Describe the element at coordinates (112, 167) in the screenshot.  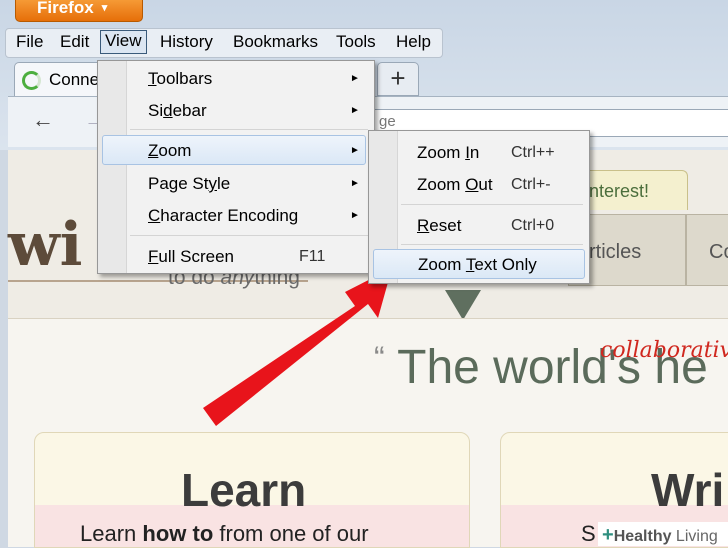
I see `menu-gutter` at that location.